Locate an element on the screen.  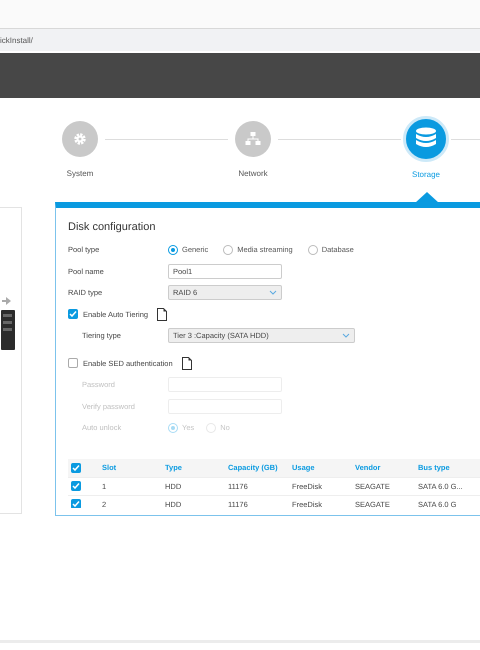
step-label: System is located at coordinates (80, 173).